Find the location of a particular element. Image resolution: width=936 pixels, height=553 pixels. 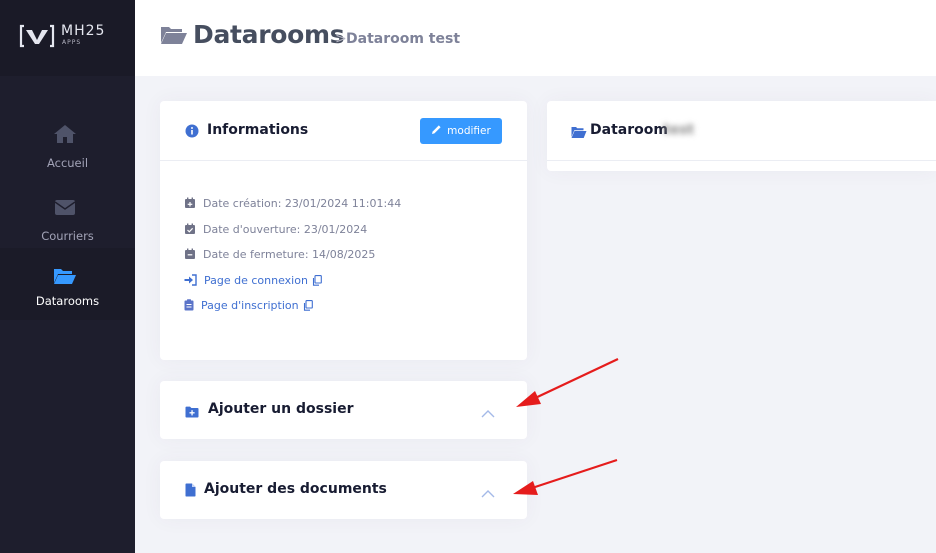

sign-in-icon is located at coordinates (190, 280).